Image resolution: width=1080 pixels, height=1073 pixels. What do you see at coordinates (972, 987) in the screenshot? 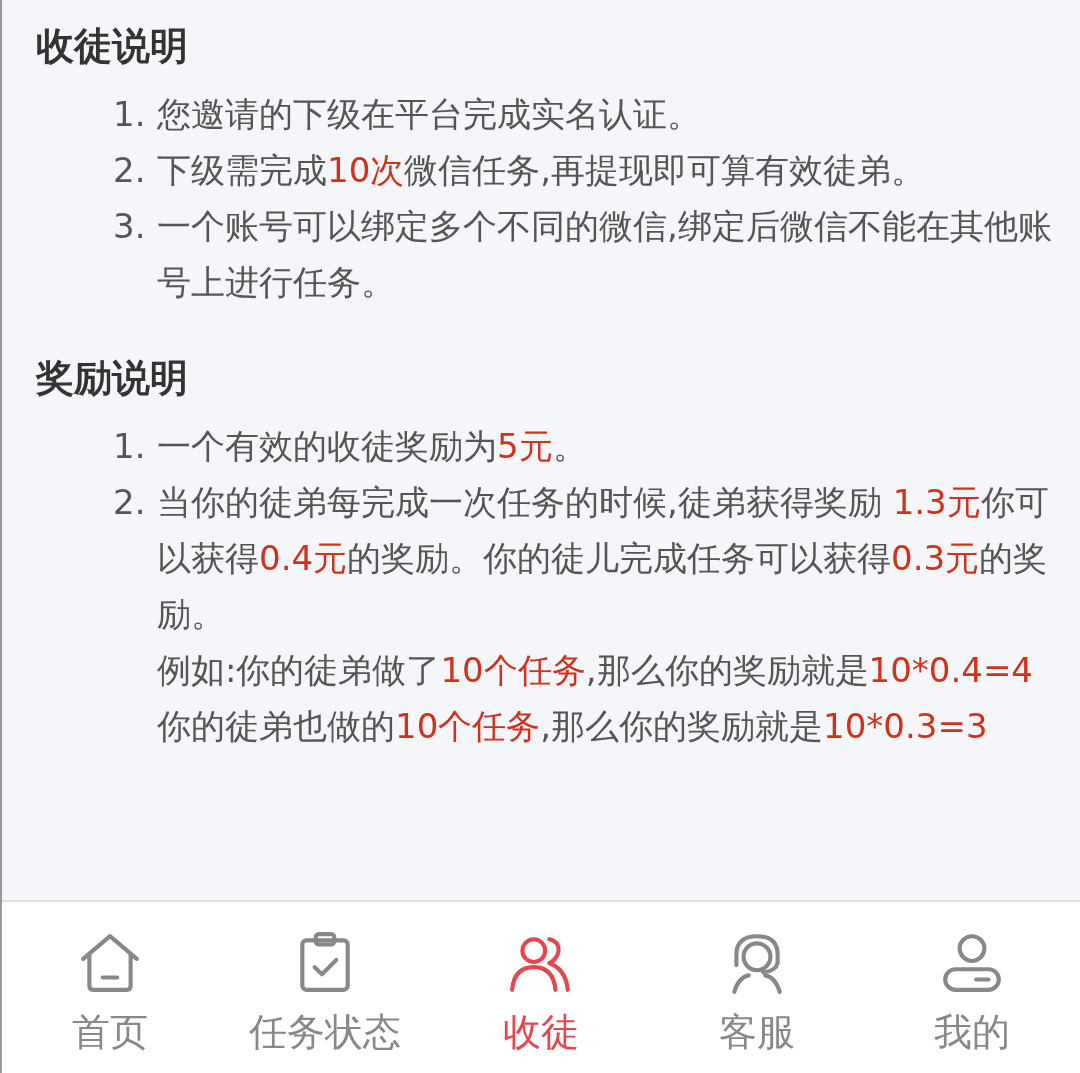
I see `tab-item: 我的` at bounding box center [972, 987].